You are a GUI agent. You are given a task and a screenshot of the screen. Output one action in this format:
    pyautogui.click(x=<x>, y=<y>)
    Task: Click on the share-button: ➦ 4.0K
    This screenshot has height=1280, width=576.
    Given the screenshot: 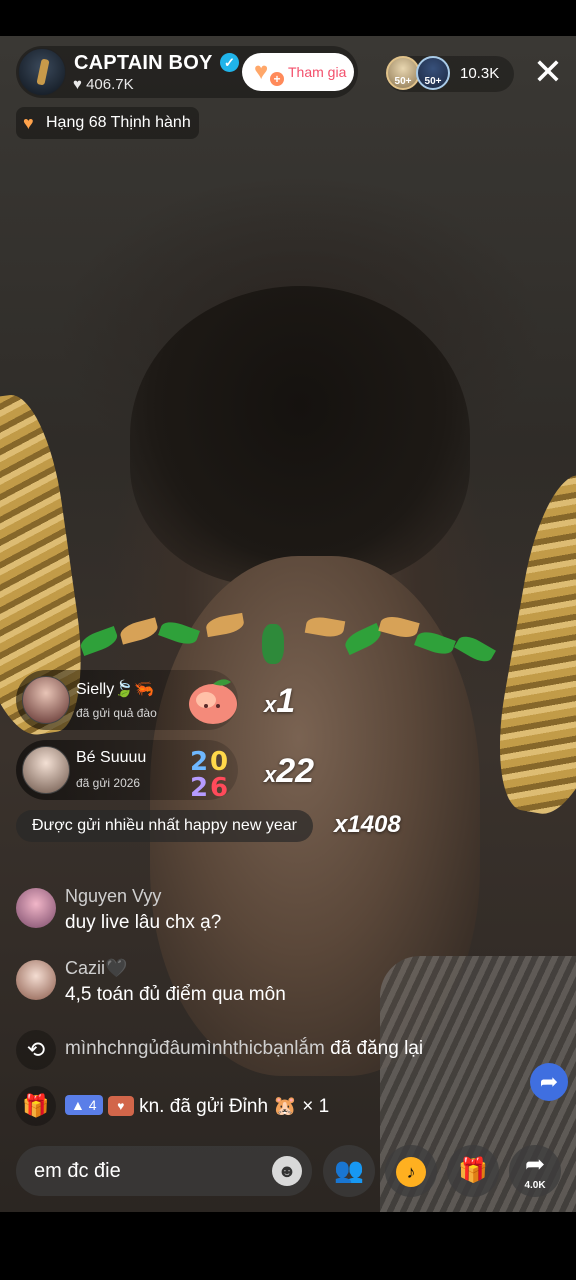 What is the action you would take?
    pyautogui.click(x=535, y=1171)
    